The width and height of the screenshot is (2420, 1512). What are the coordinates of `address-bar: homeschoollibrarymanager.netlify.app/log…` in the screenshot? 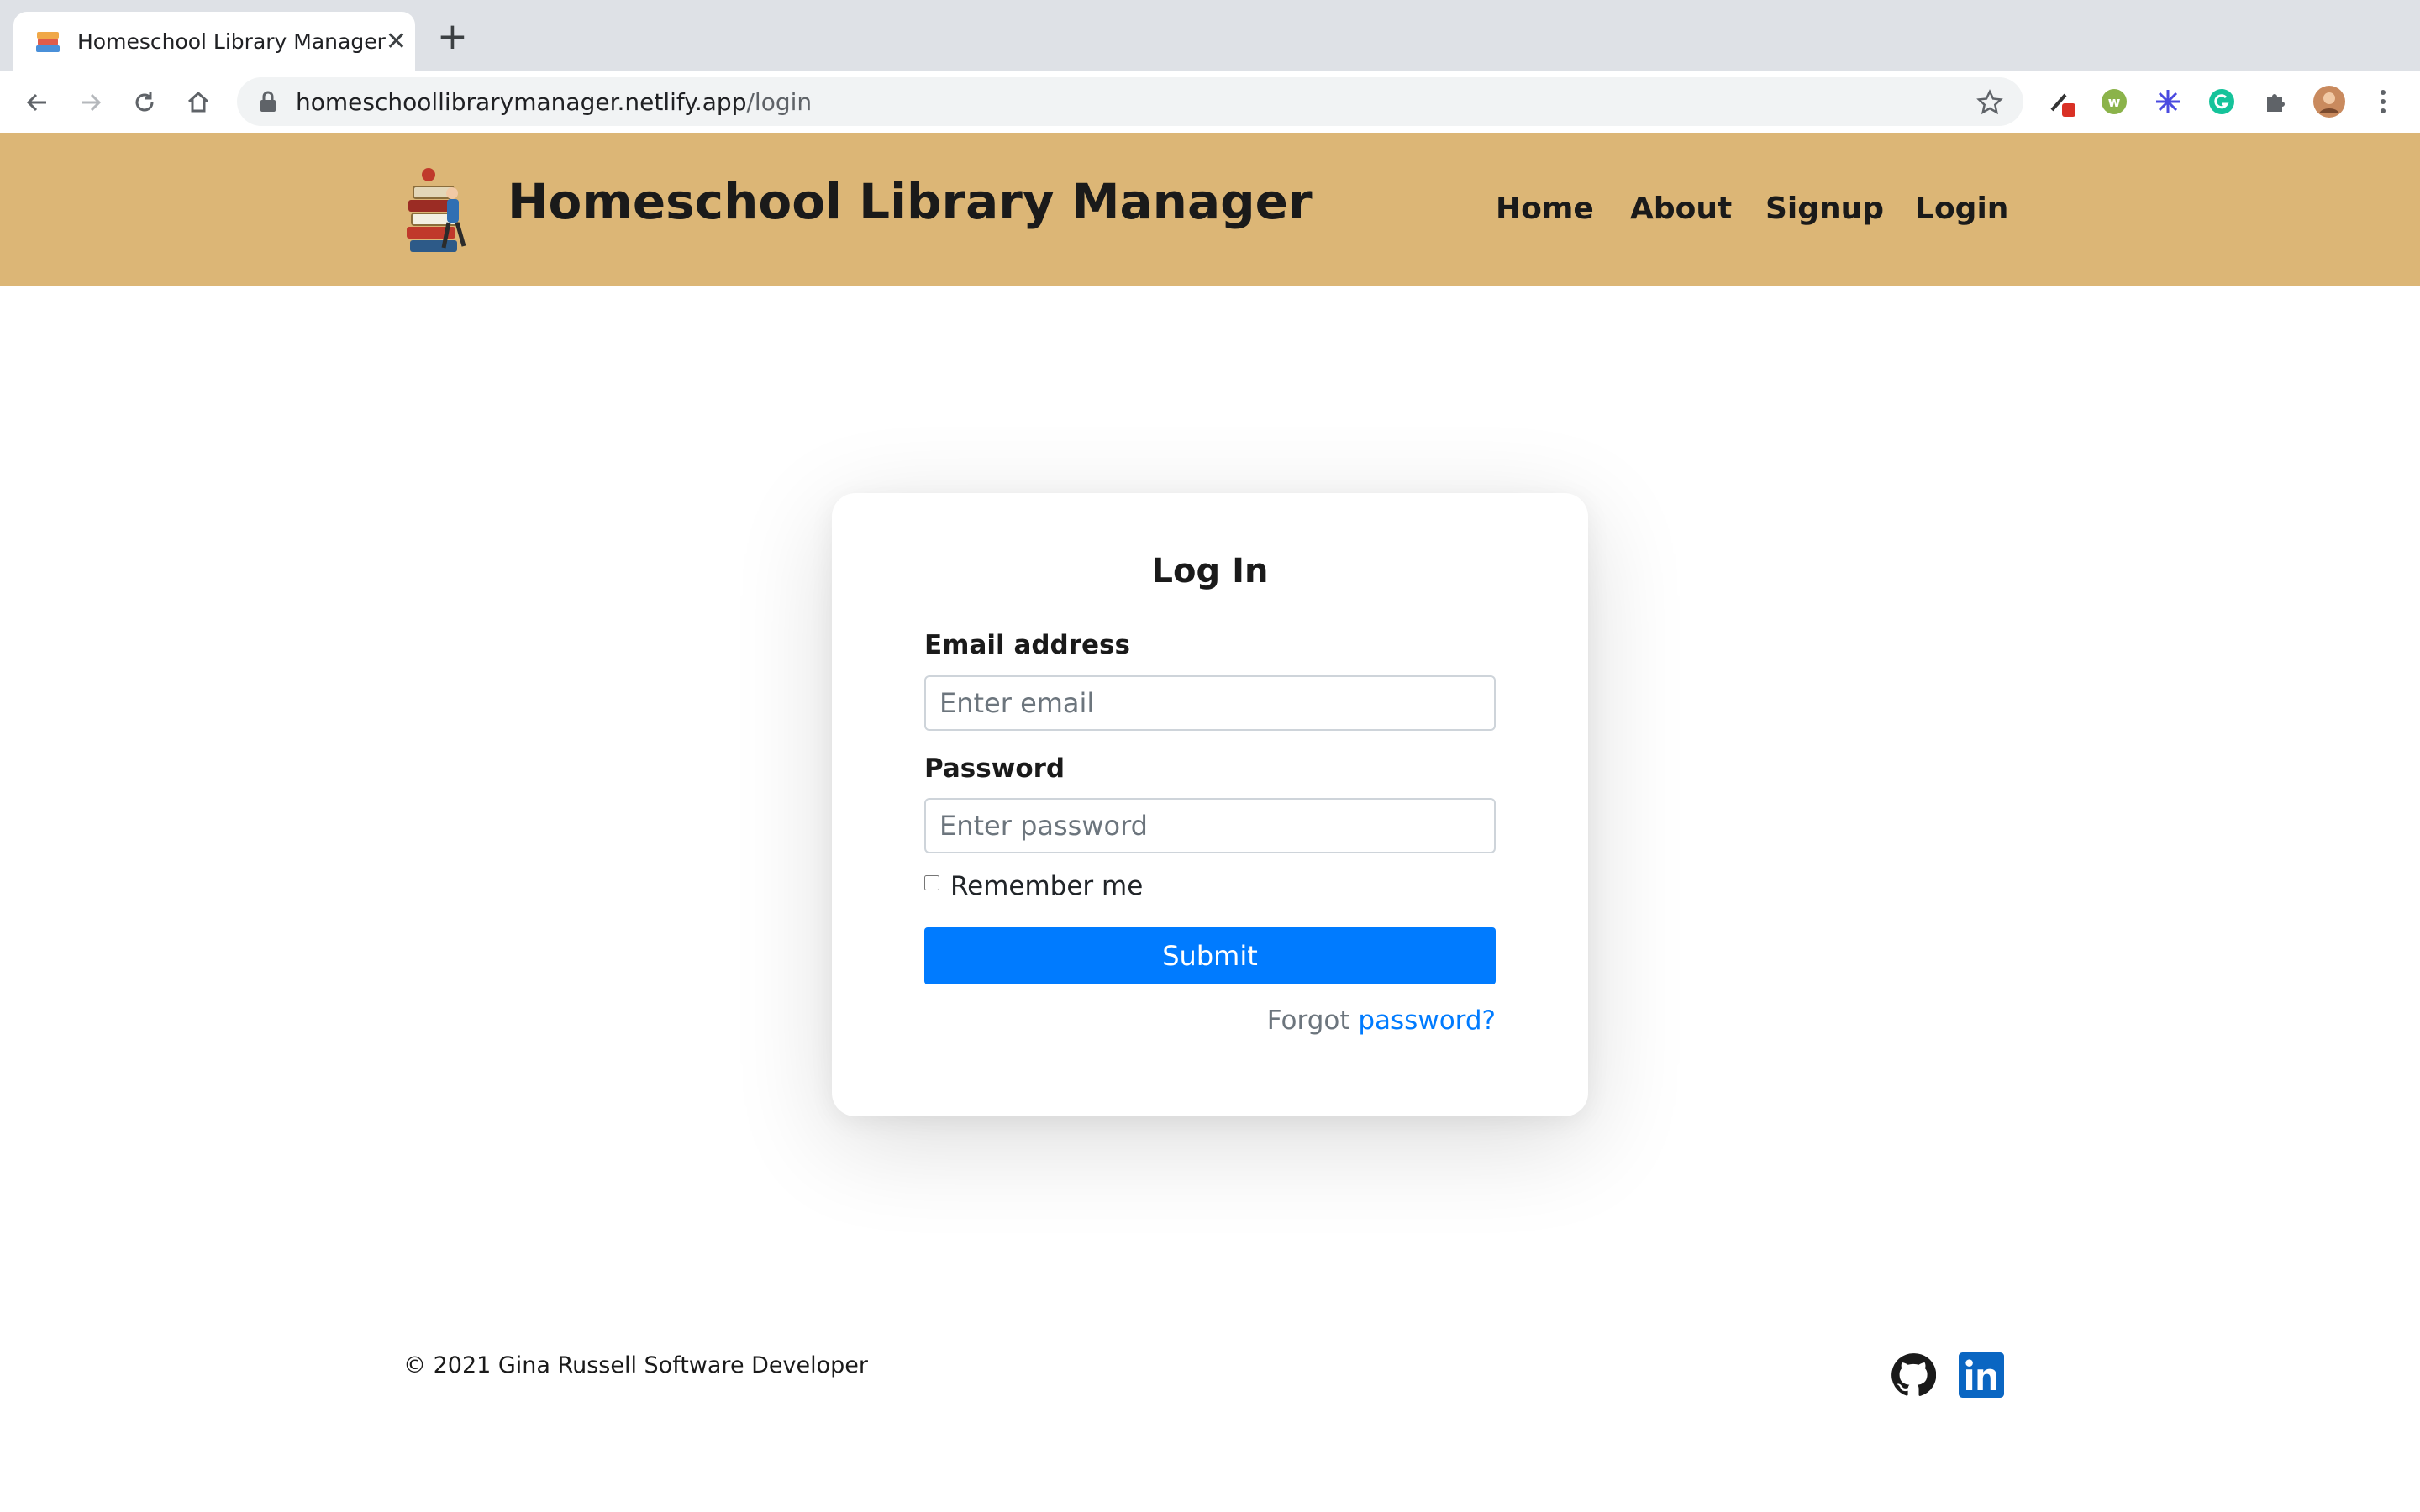 It's located at (1130, 101).